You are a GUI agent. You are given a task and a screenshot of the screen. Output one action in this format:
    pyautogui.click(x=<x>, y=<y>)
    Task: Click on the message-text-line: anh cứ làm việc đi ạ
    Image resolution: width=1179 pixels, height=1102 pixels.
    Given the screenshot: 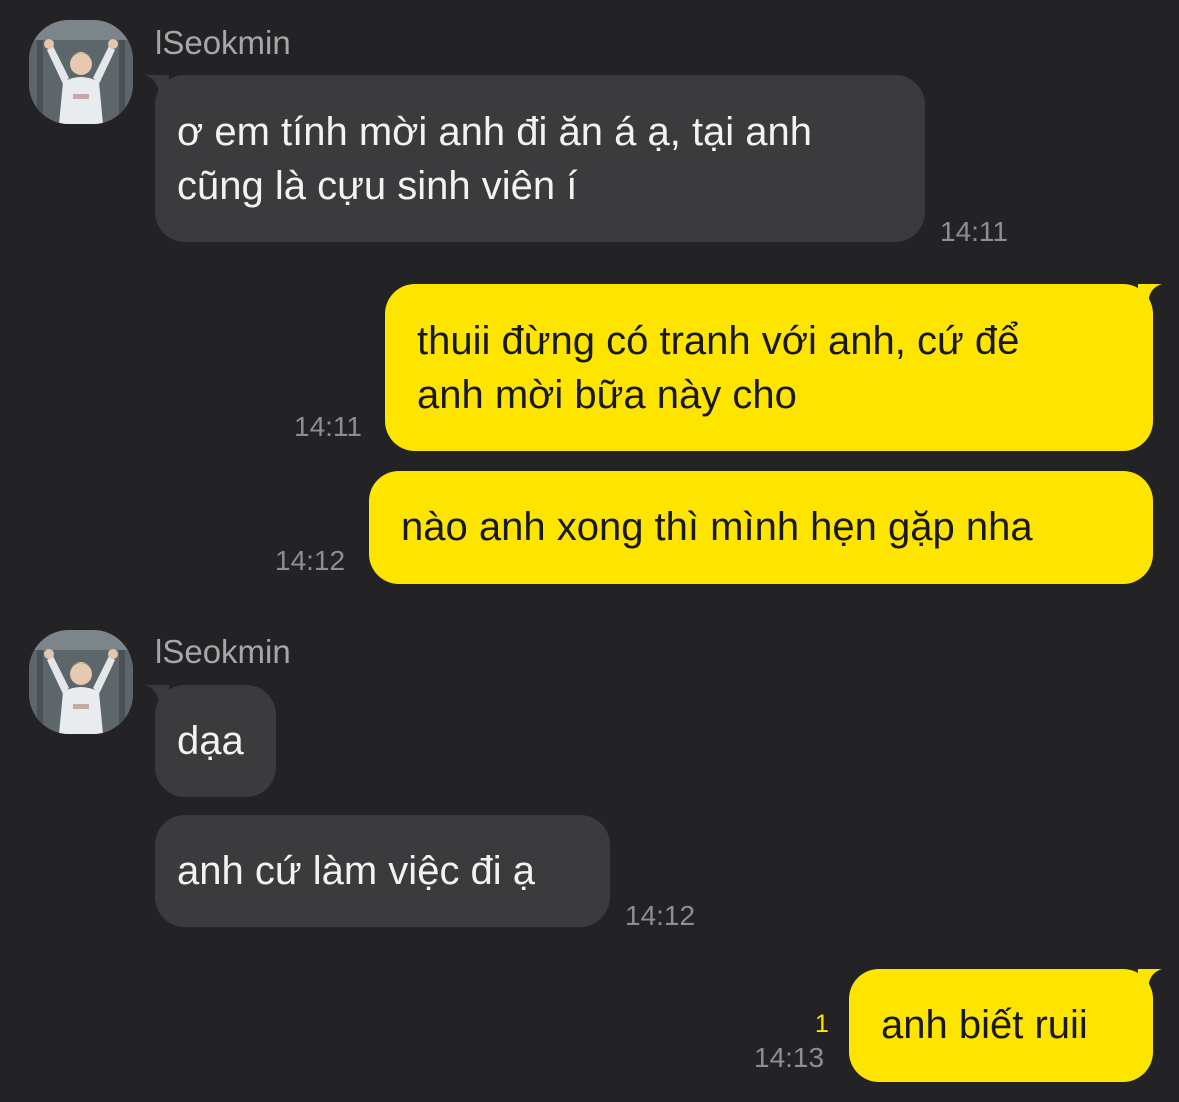 What is the action you would take?
    pyautogui.click(x=356, y=871)
    